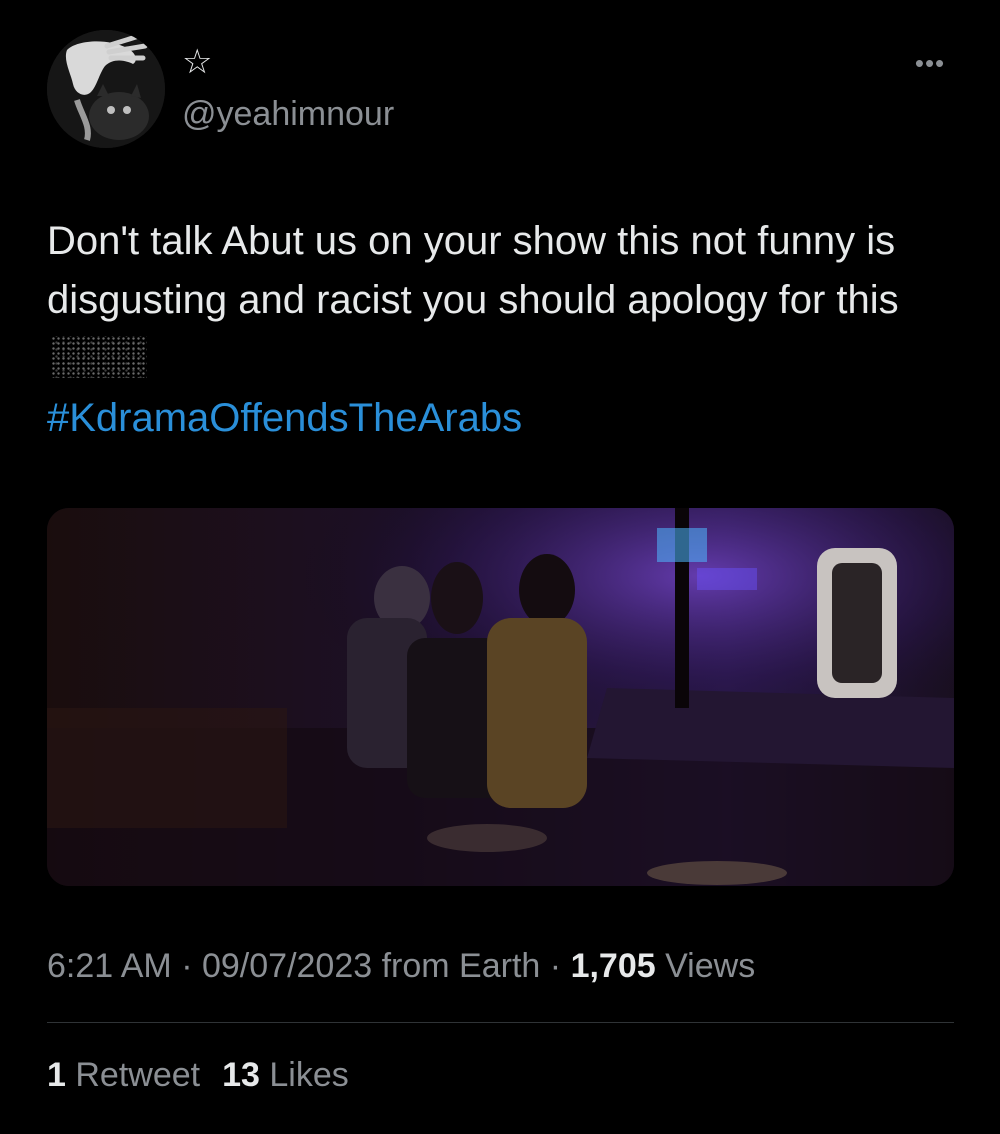 Image resolution: width=1000 pixels, height=1134 pixels. What do you see at coordinates (109, 966) in the screenshot?
I see `tweet-time: 6:21 AM` at bounding box center [109, 966].